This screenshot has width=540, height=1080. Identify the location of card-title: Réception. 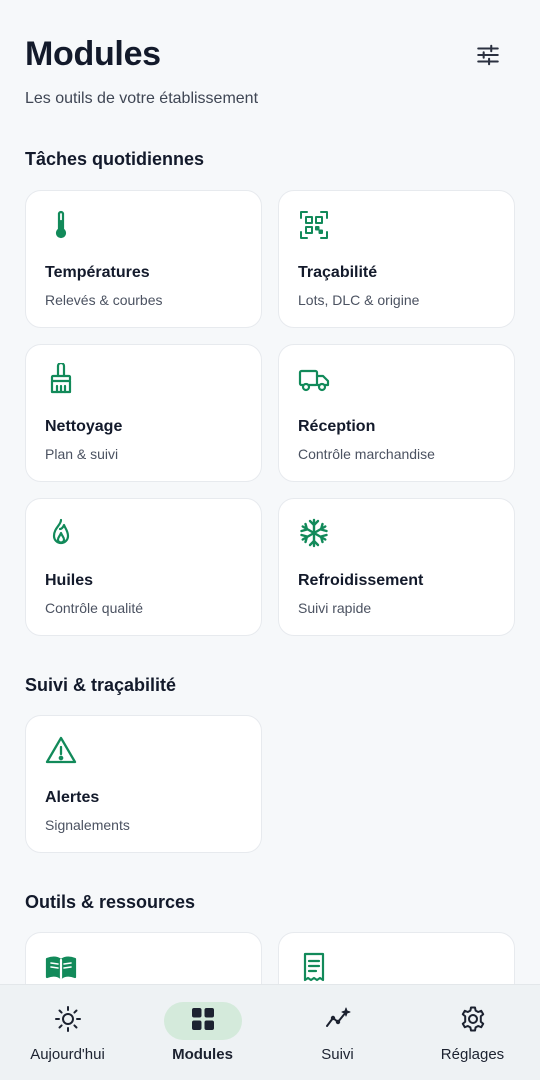
(337, 426).